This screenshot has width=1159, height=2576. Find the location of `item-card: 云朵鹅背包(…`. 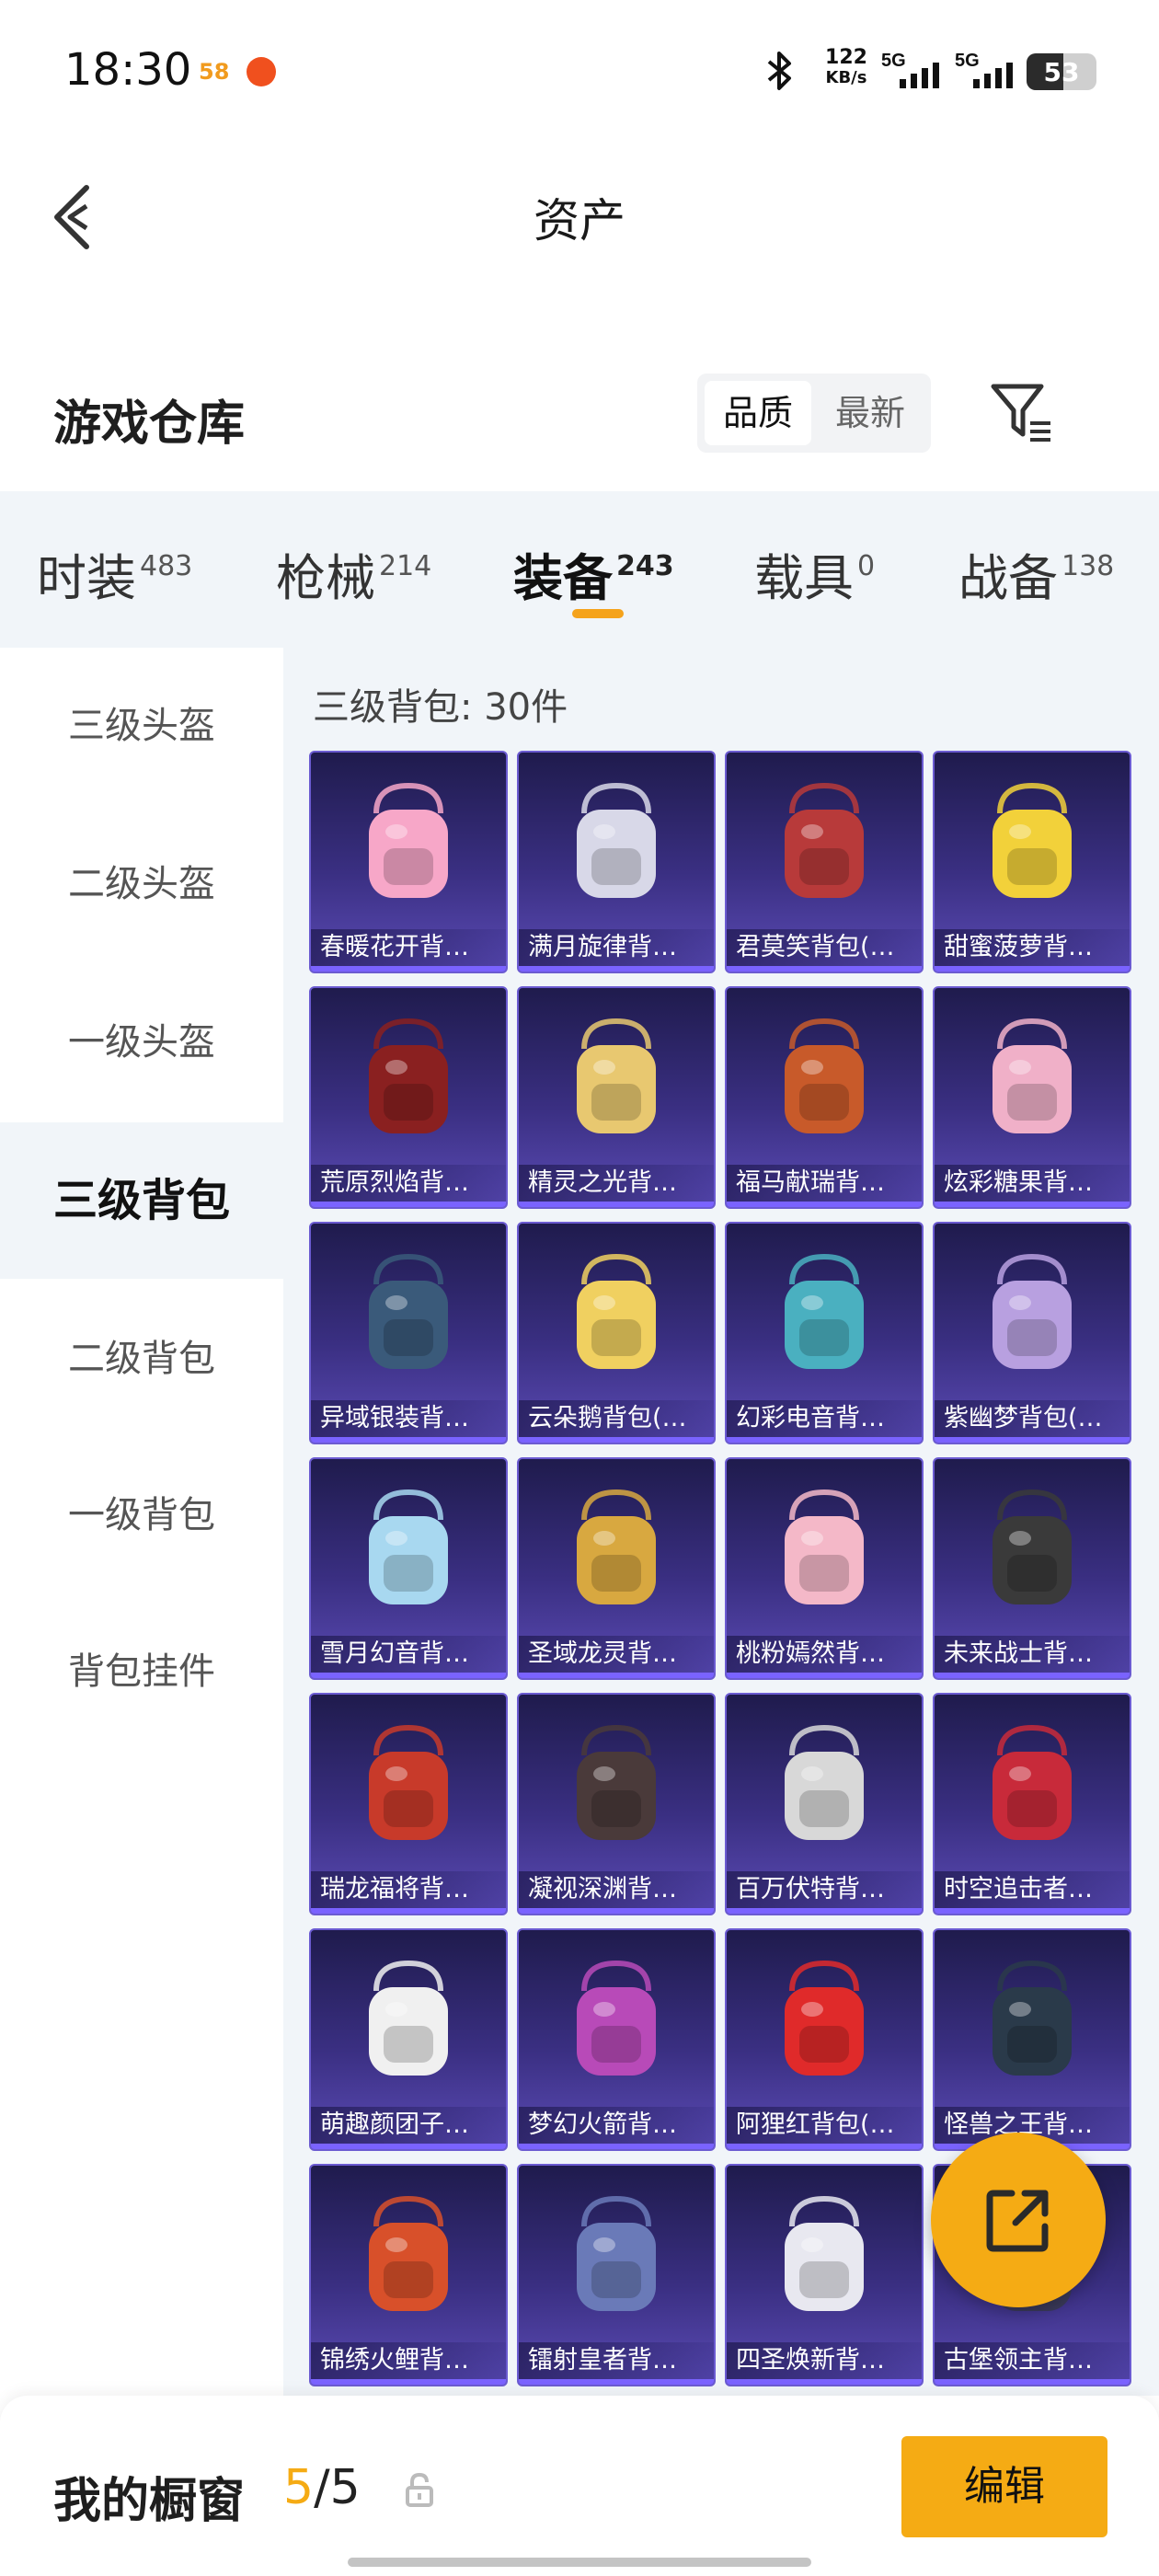

item-card: 云朵鹅背包(… is located at coordinates (616, 1333).